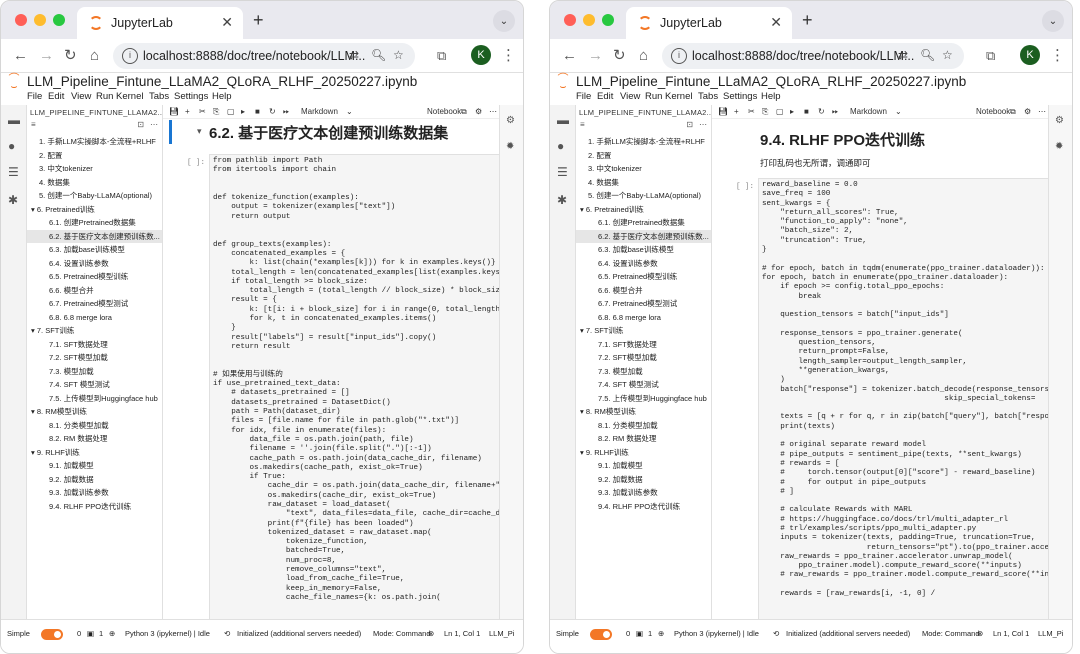  I want to click on restart-run-all-icon: ⏩︎, so click(835, 112).